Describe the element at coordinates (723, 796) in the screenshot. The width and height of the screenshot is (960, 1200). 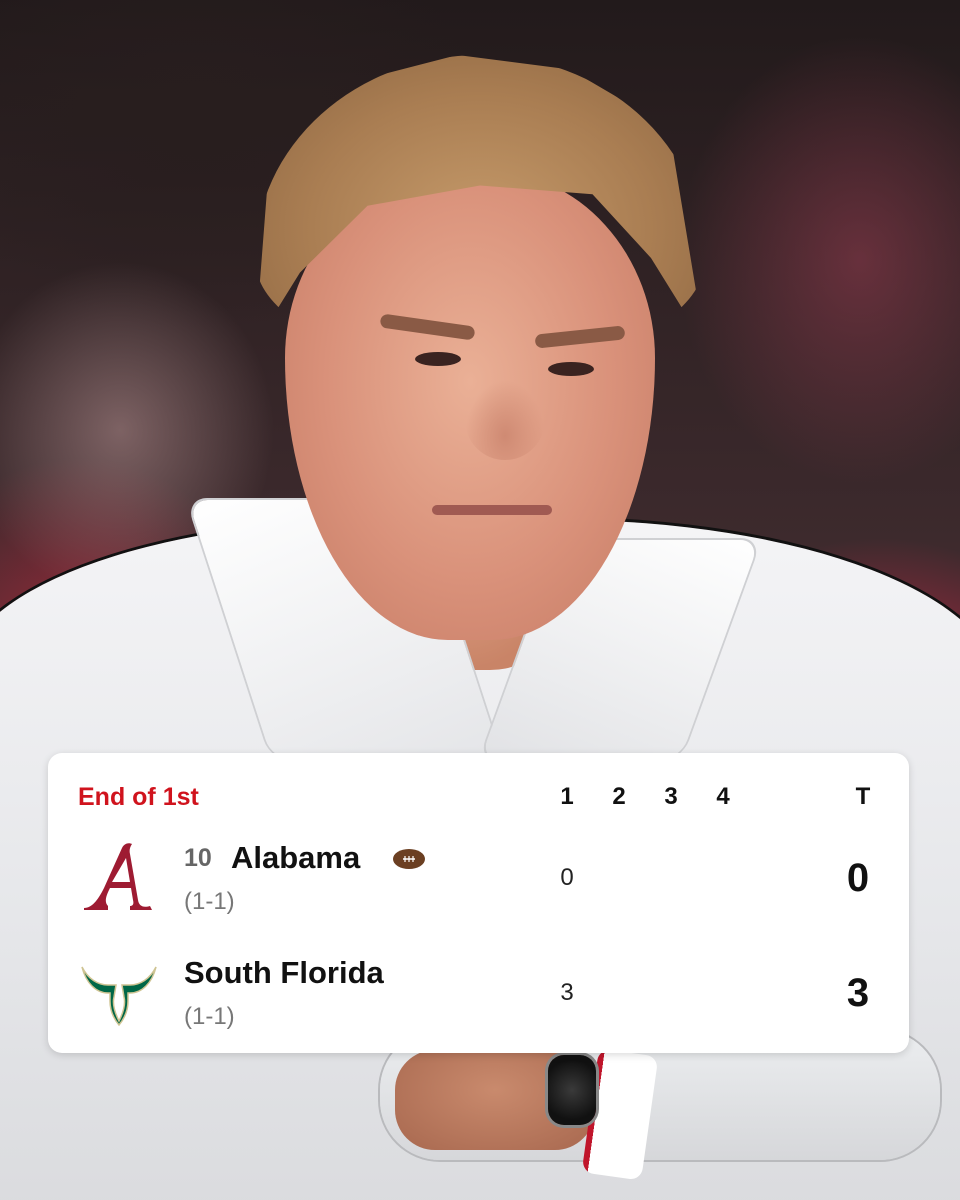
I see `quarter-4-header: 4` at that location.